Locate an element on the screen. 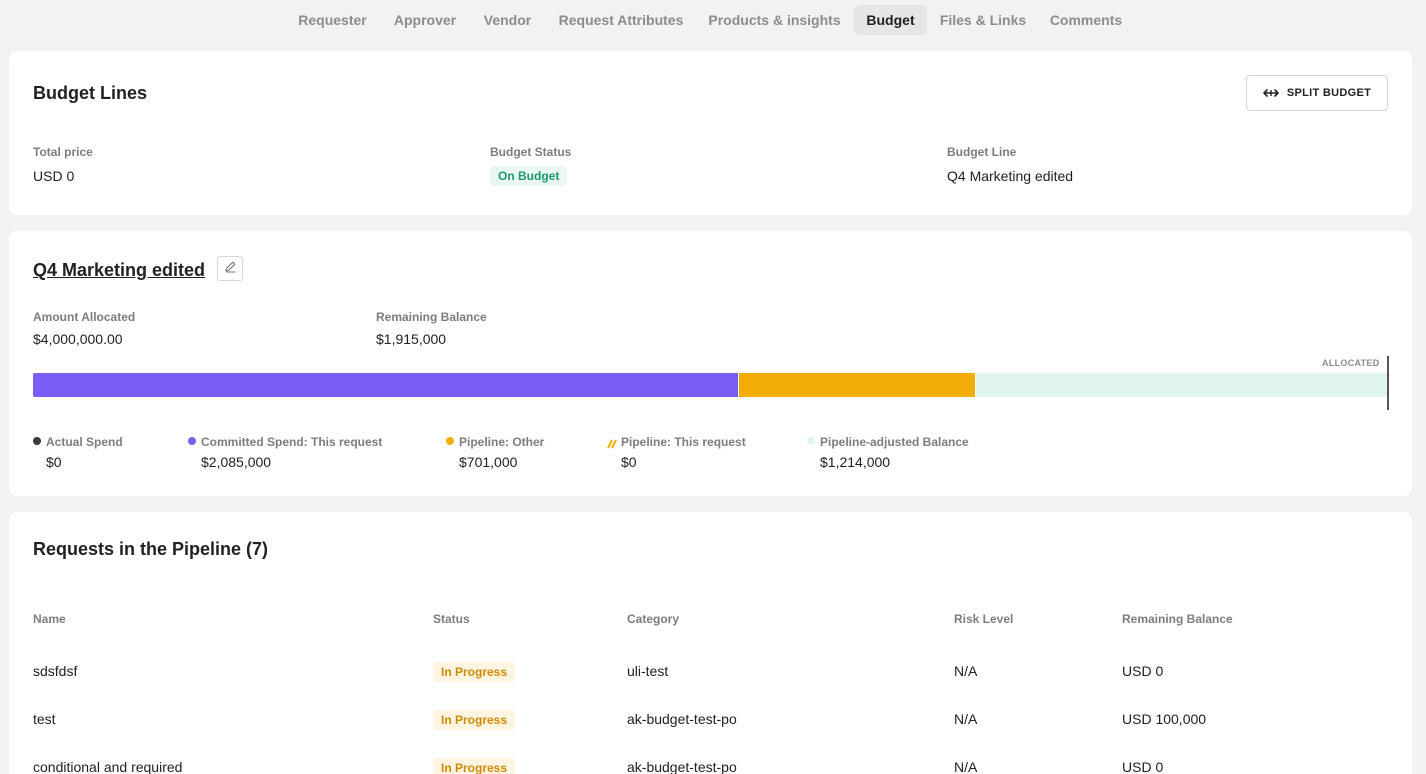 The image size is (1426, 774). adjusted-balance-dot-icon is located at coordinates (811, 441).